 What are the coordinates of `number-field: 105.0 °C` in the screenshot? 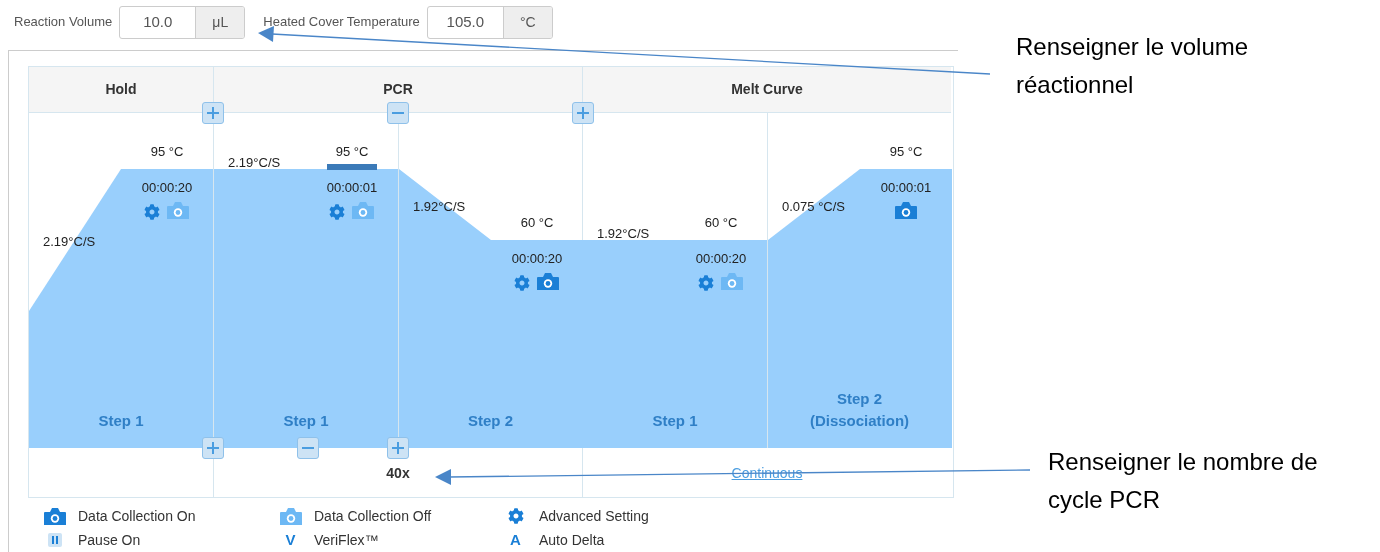 It's located at (489, 22).